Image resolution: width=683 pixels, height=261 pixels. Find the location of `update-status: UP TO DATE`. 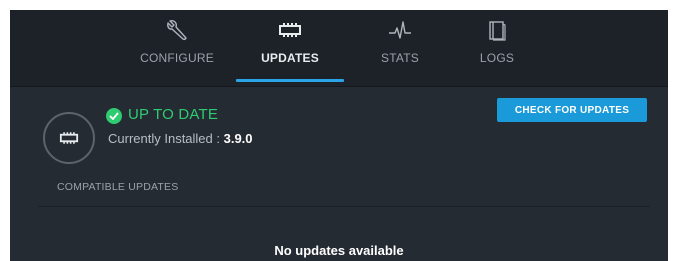

update-status: UP TO DATE is located at coordinates (173, 114).